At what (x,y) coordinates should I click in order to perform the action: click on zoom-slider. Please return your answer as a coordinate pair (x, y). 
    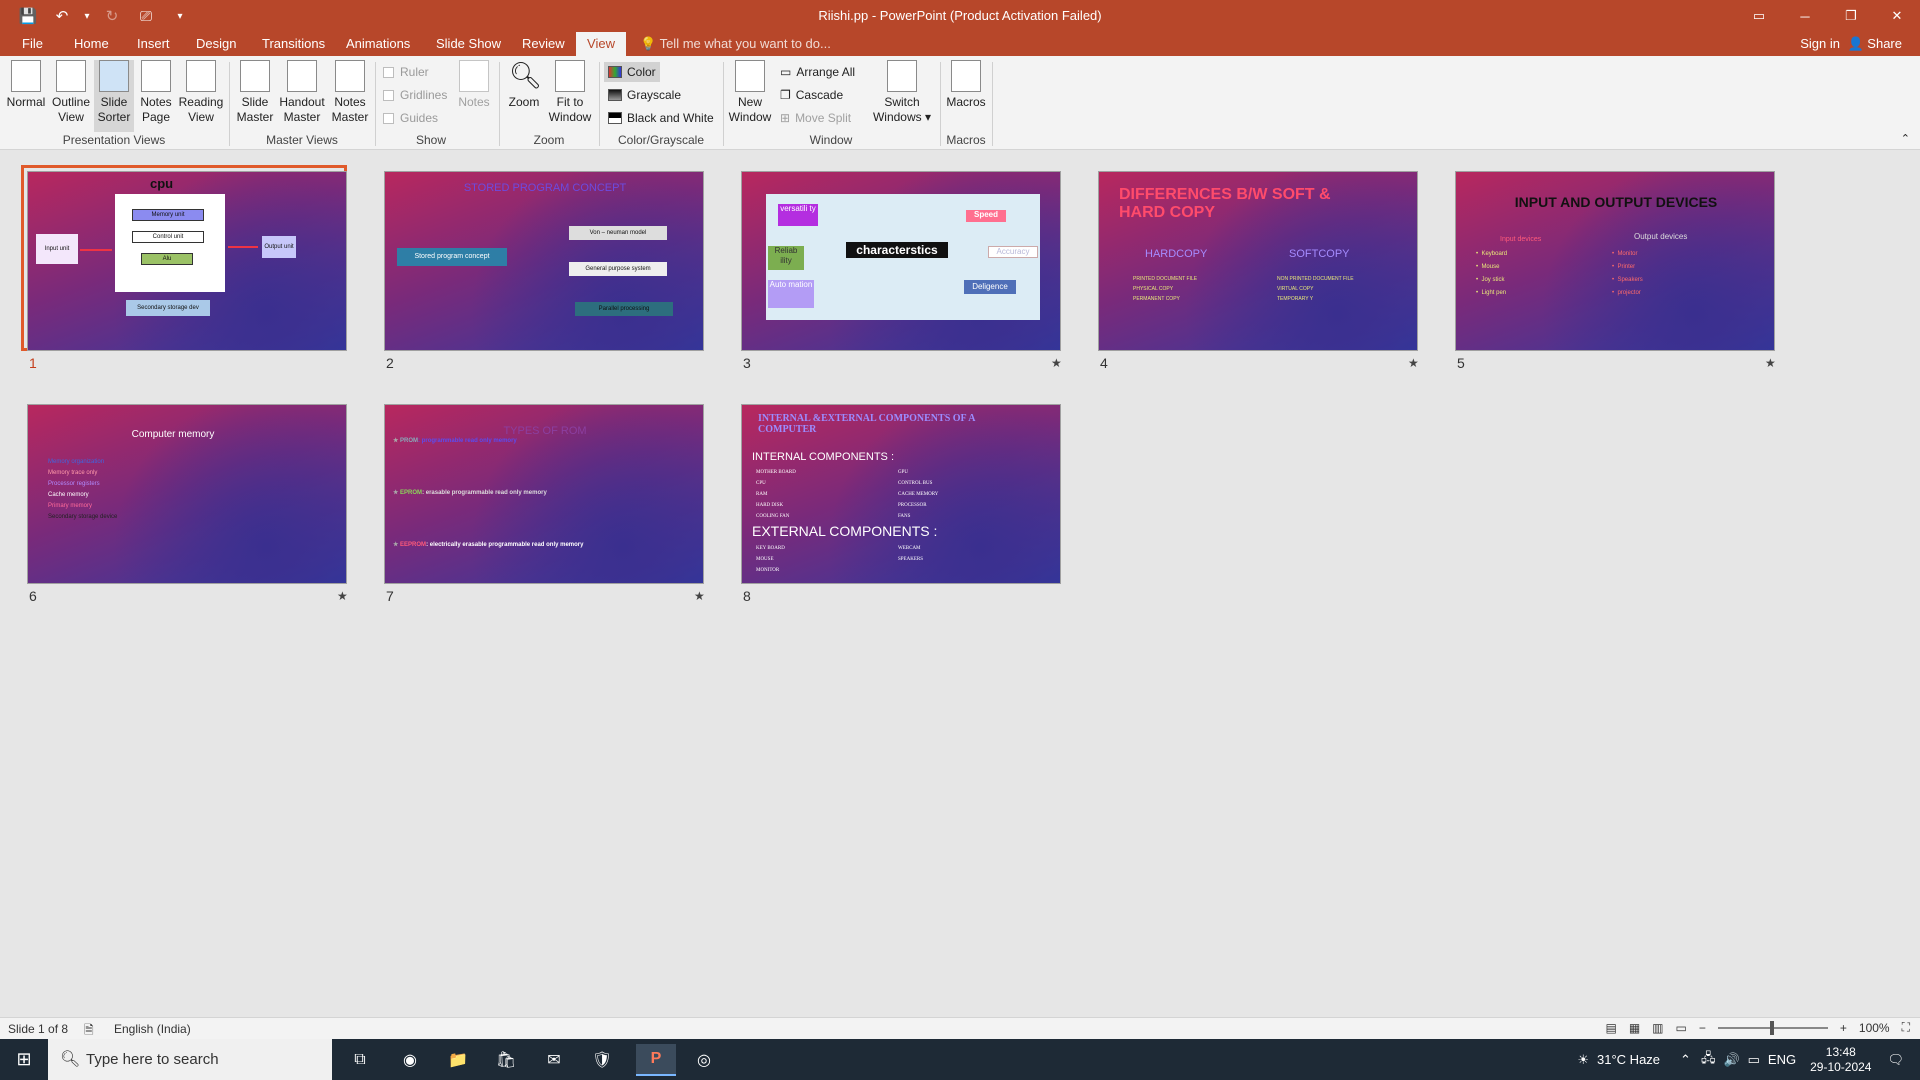
    Looking at the image, I should click on (1772, 1027).